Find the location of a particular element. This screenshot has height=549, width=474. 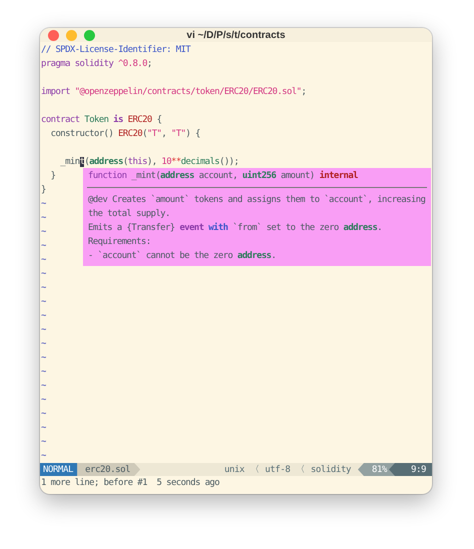

code-line: // SPDX-License-Identifier: MIT is located at coordinates (115, 50).